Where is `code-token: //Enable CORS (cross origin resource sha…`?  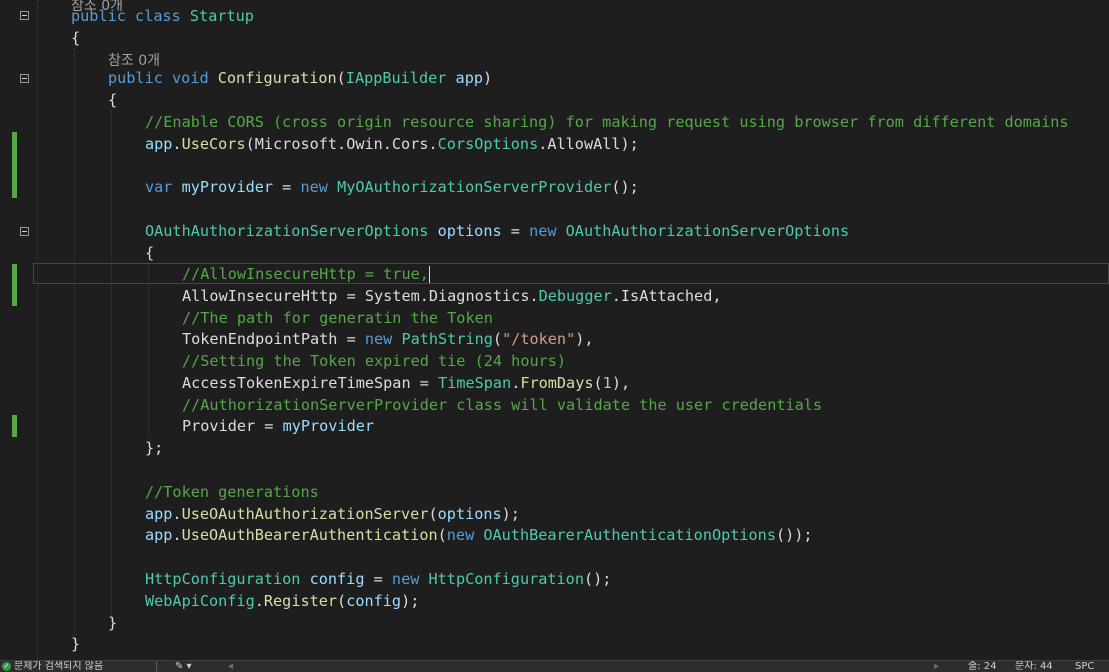 code-token: //Enable CORS (cross origin resource sha… is located at coordinates (607, 122).